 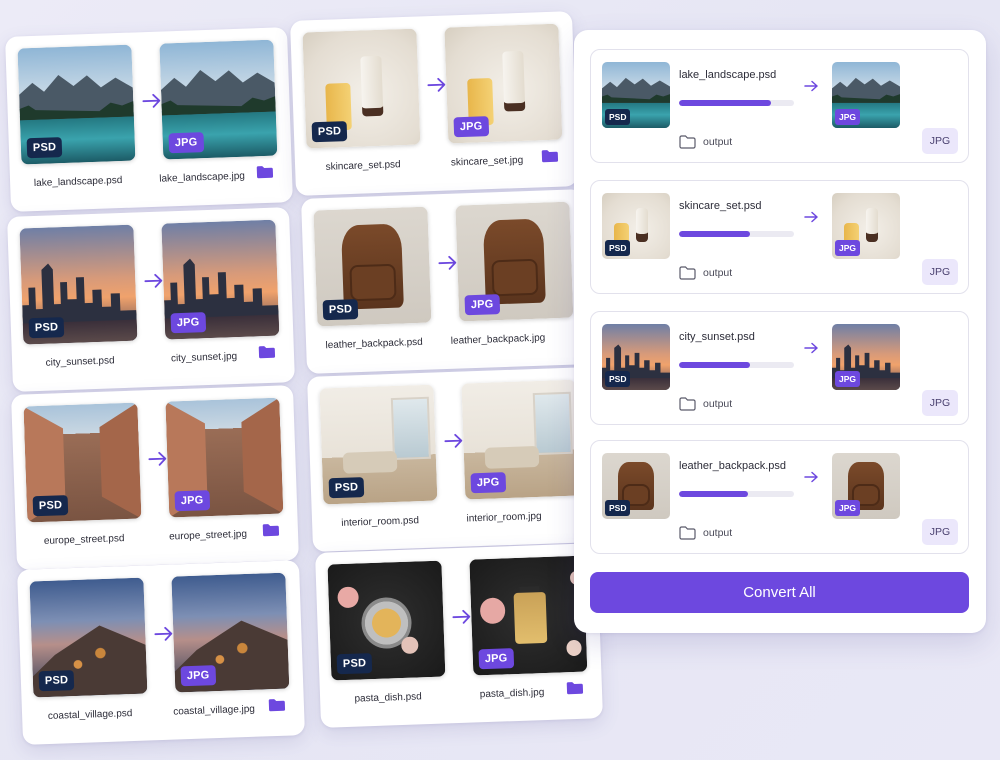 What do you see at coordinates (84, 540) in the screenshot?
I see `source-filename: europe_street.psd` at bounding box center [84, 540].